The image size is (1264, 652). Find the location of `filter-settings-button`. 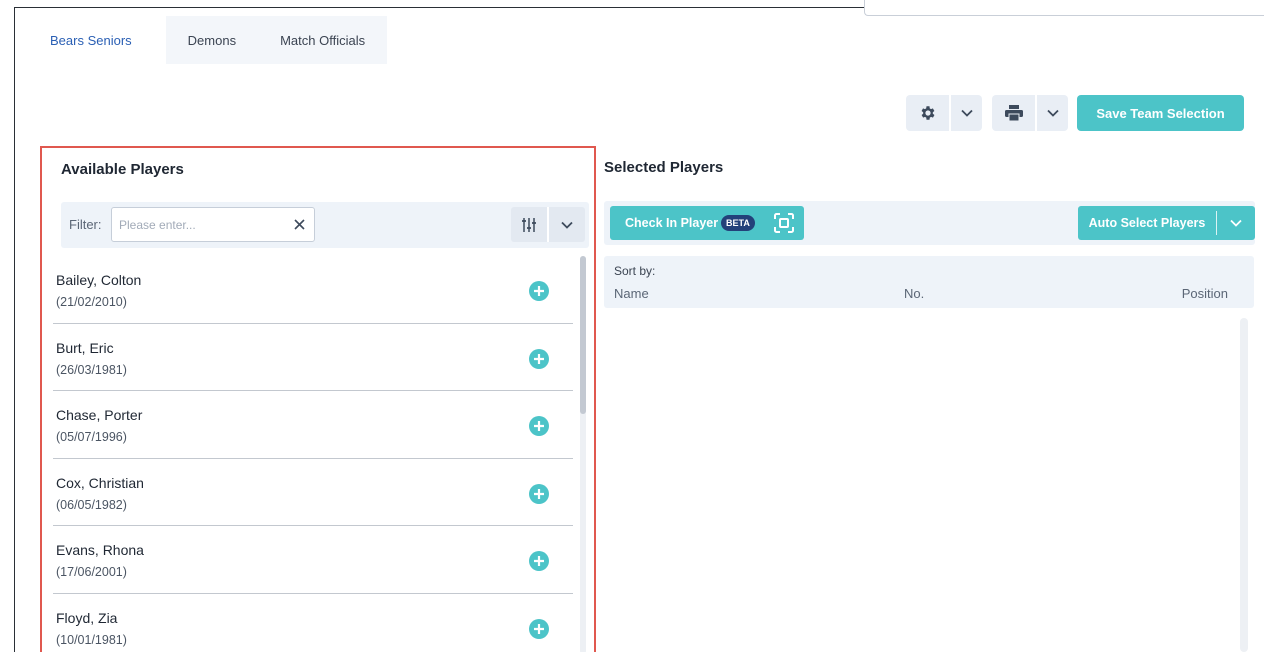

filter-settings-button is located at coordinates (529, 224).